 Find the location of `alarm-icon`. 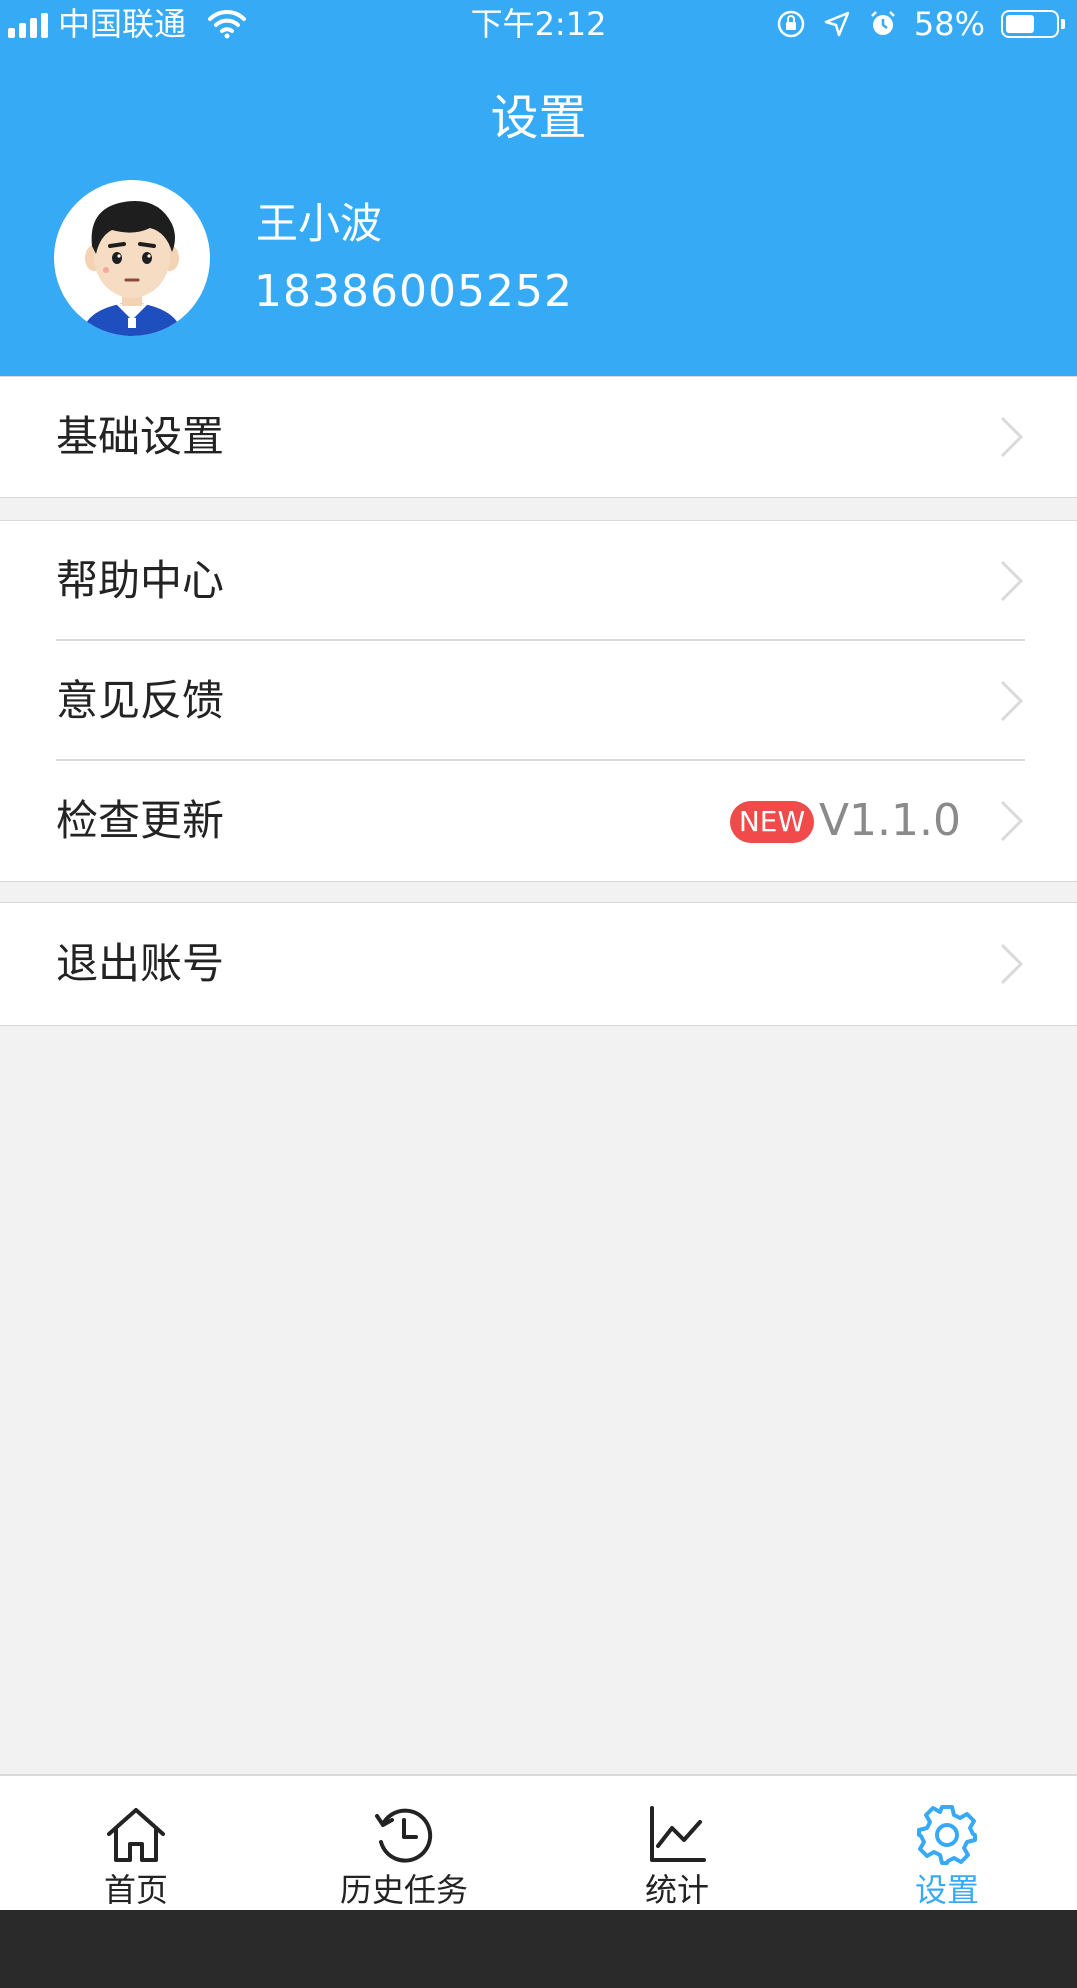

alarm-icon is located at coordinates (882, 23).